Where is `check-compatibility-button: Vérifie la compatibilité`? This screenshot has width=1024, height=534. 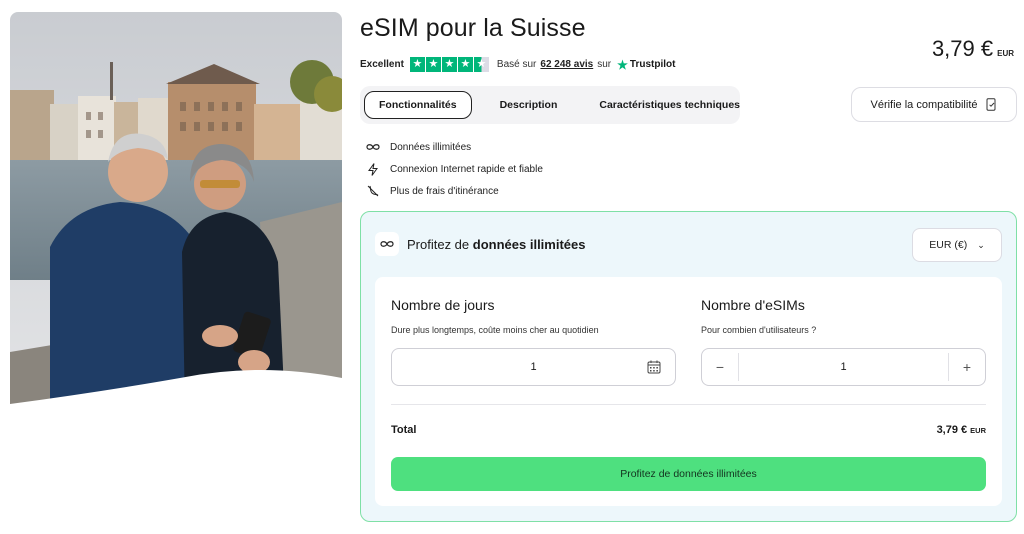
check-compatibility-button: Vérifie la compatibilité is located at coordinates (934, 104).